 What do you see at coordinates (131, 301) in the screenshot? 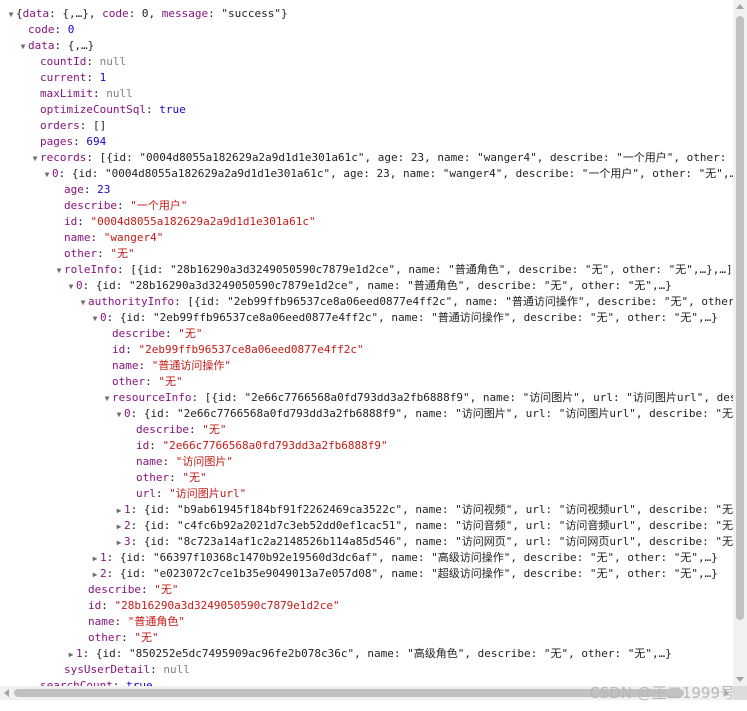
I see `property-key: authorityInfo` at bounding box center [131, 301].